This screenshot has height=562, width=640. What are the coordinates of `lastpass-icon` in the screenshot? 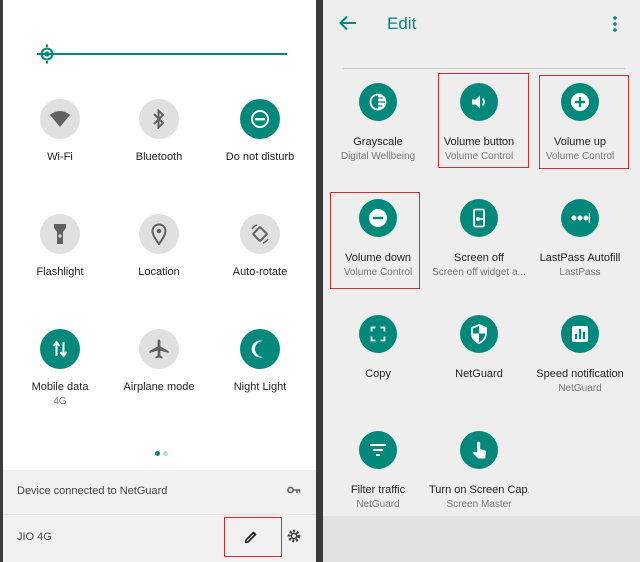 It's located at (580, 218).